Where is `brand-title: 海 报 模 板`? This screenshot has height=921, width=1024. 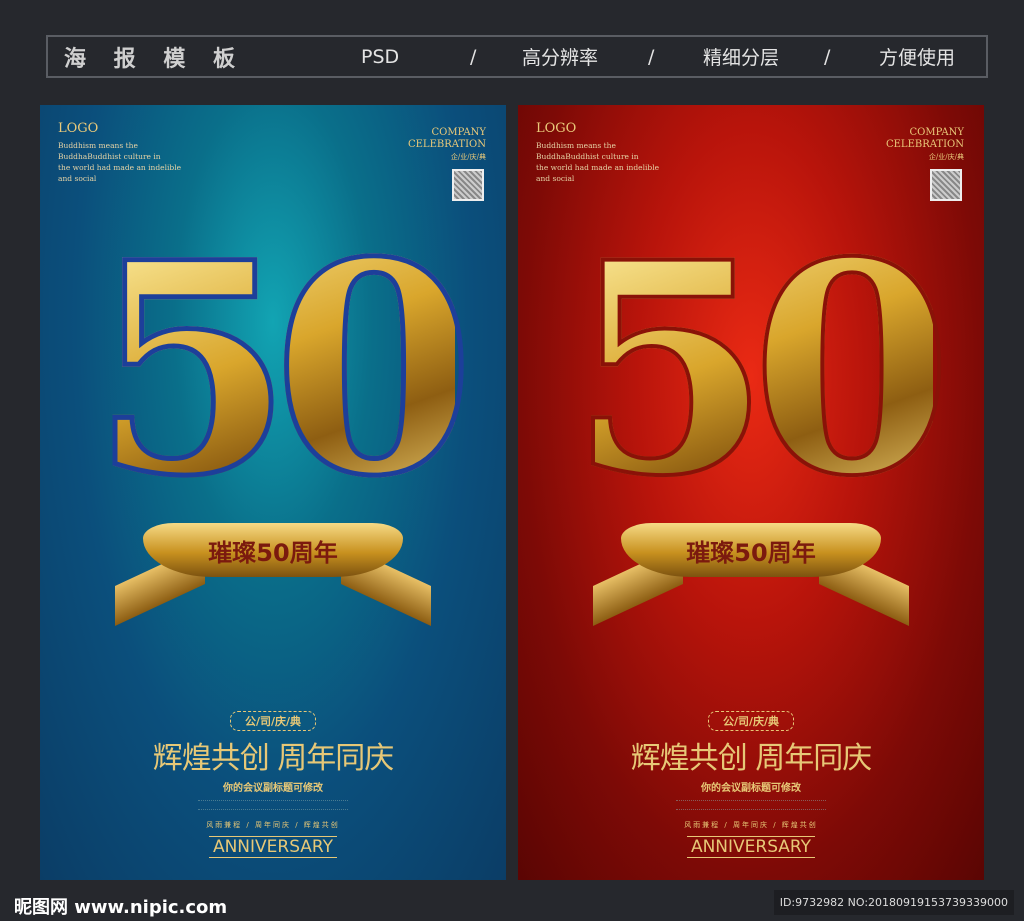
brand-title: 海 报 模 板 is located at coordinates (154, 59).